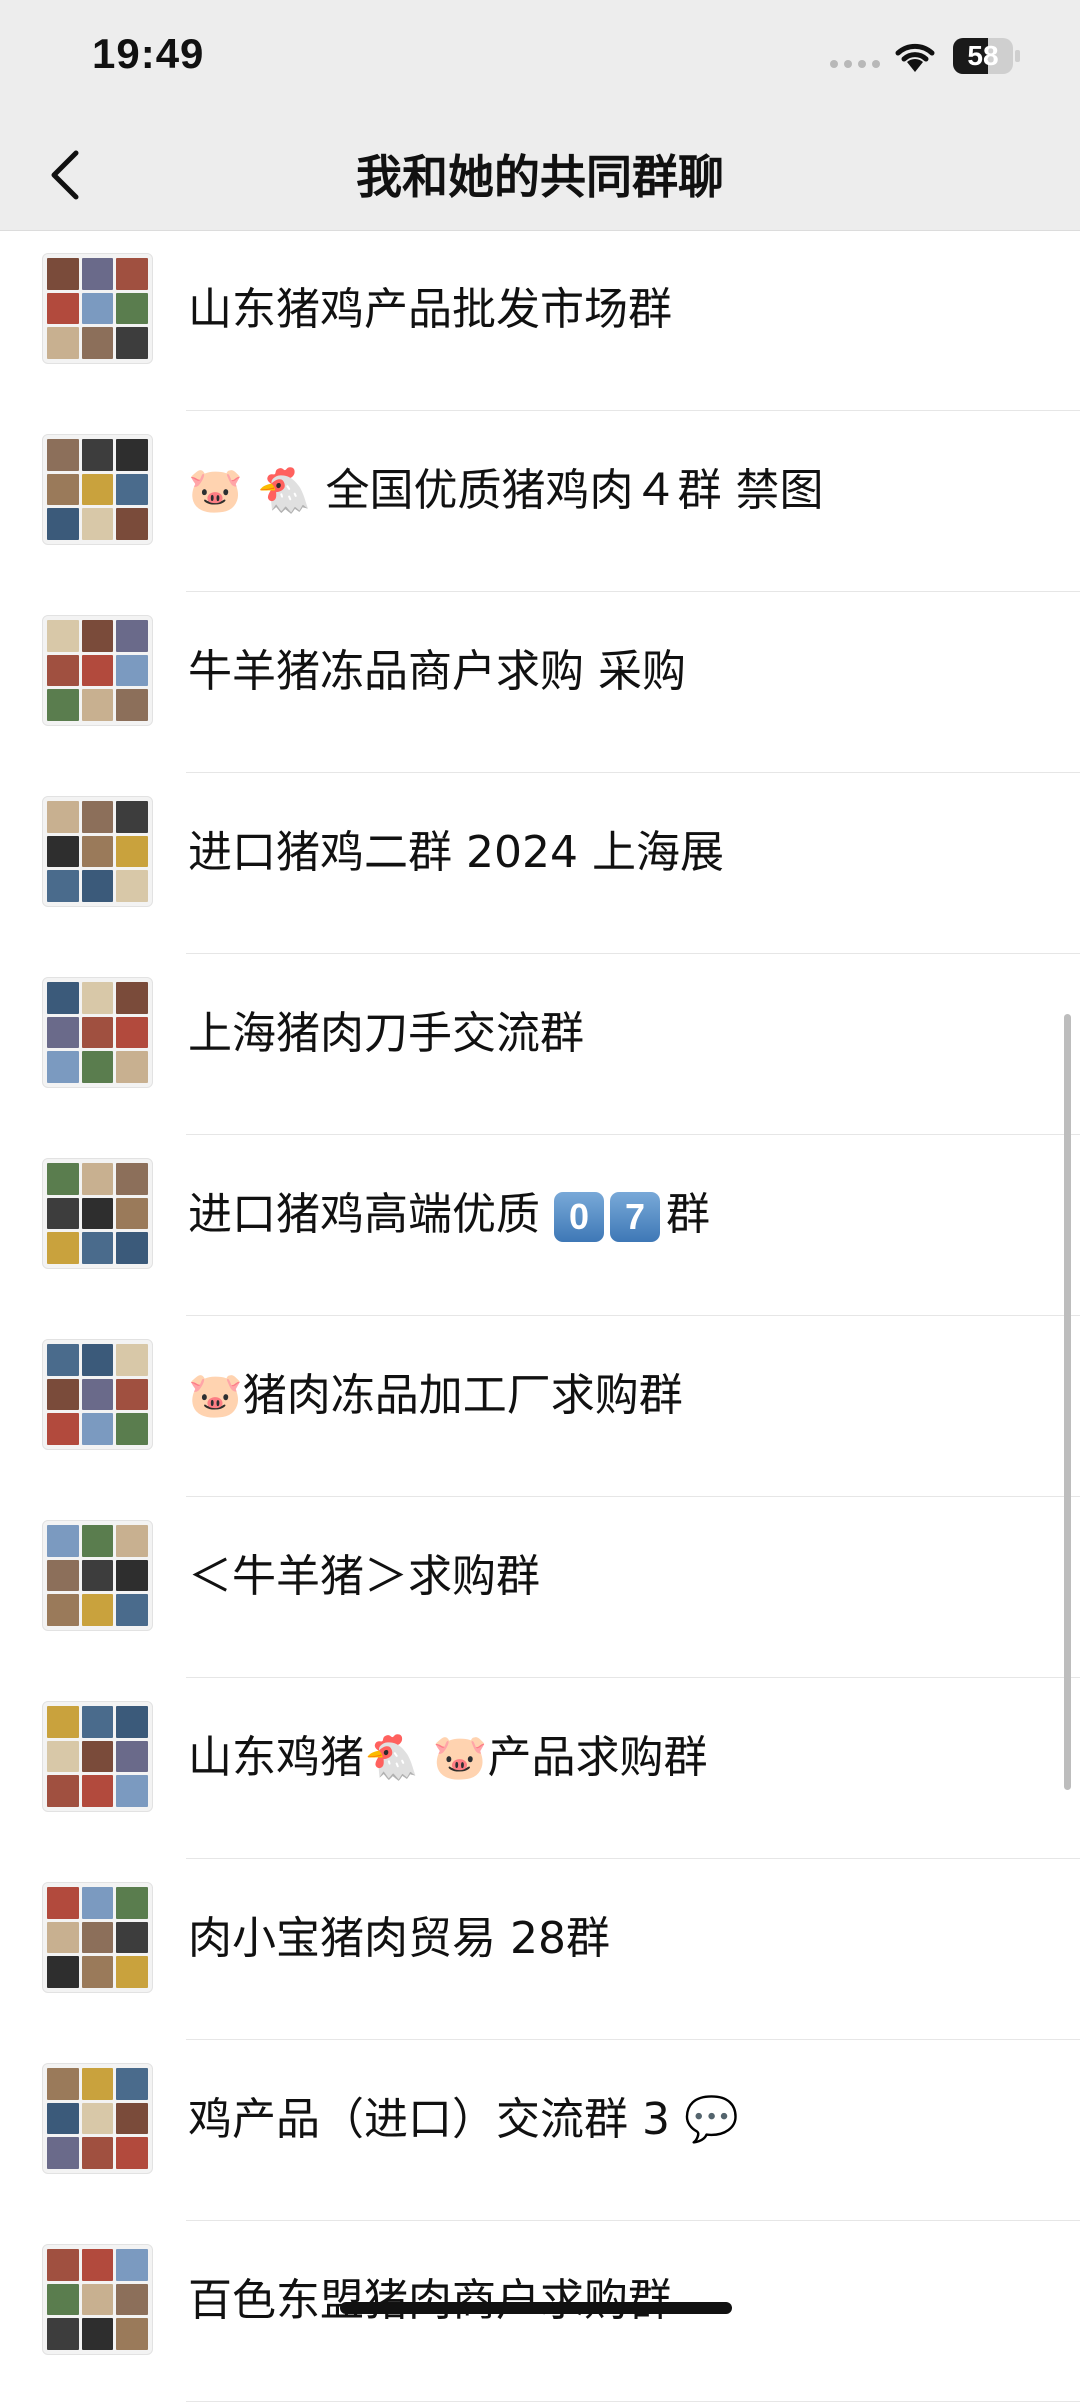 This screenshot has width=1080, height=2402. I want to click on status-bar: 19:49 58, so click(540, 57).